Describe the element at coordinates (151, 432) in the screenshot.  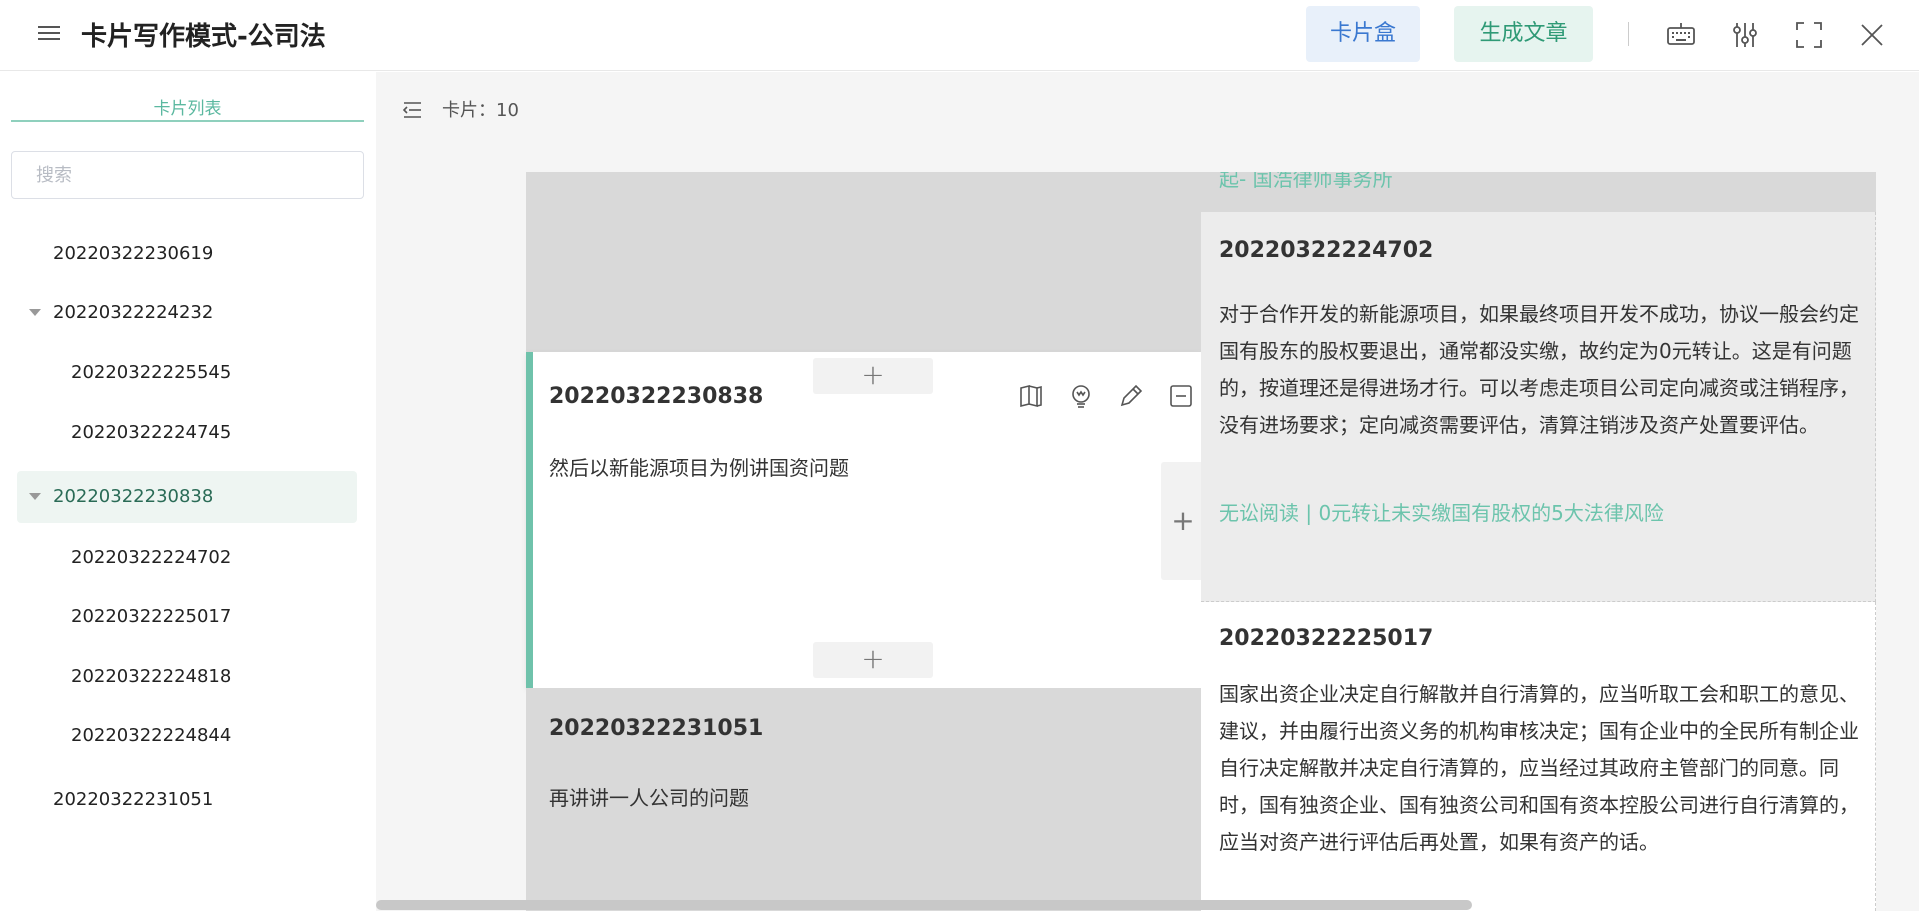
I see `sidebar-item-label: 20220322224745` at that location.